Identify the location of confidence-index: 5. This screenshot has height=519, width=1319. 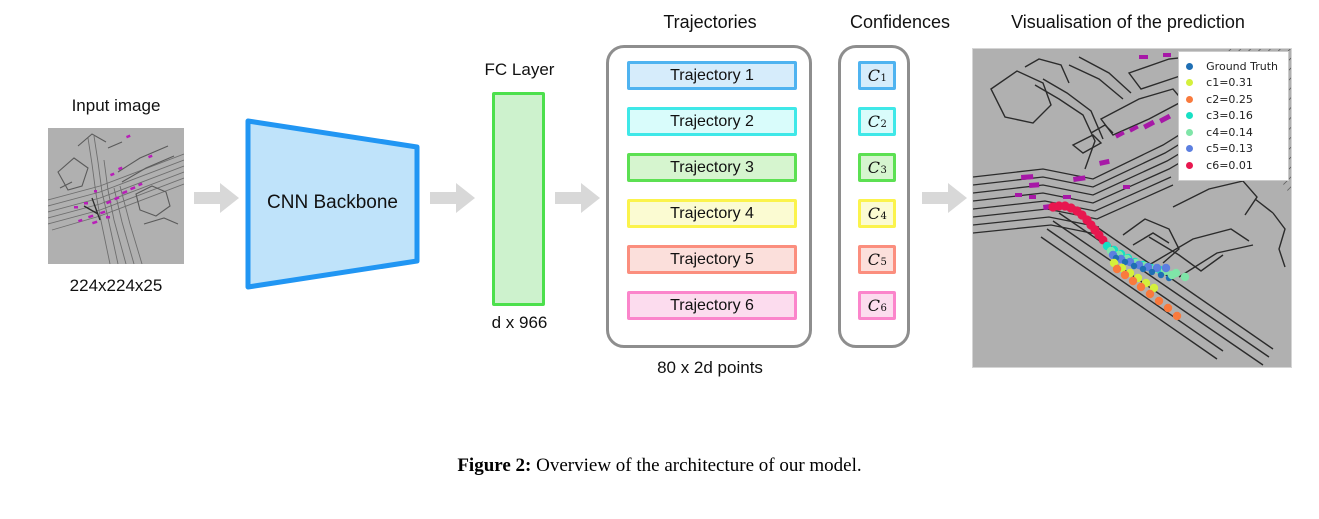
(883, 262).